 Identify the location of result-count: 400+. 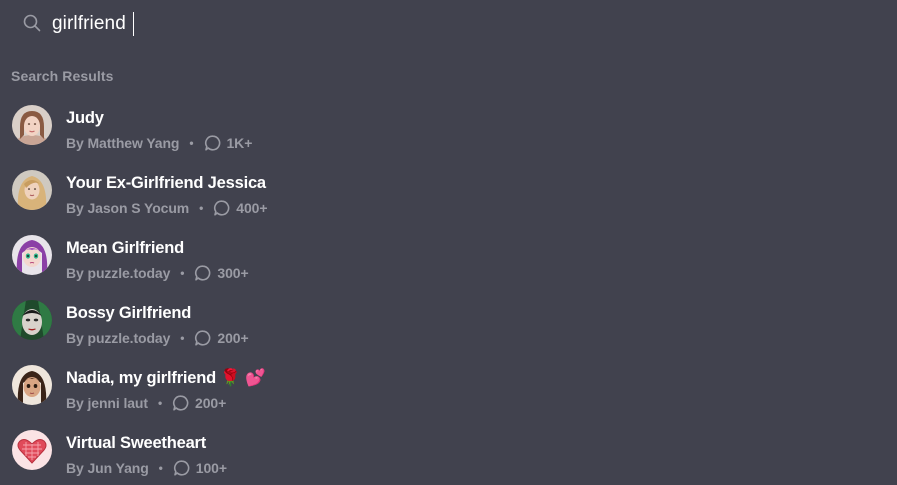
(252, 208).